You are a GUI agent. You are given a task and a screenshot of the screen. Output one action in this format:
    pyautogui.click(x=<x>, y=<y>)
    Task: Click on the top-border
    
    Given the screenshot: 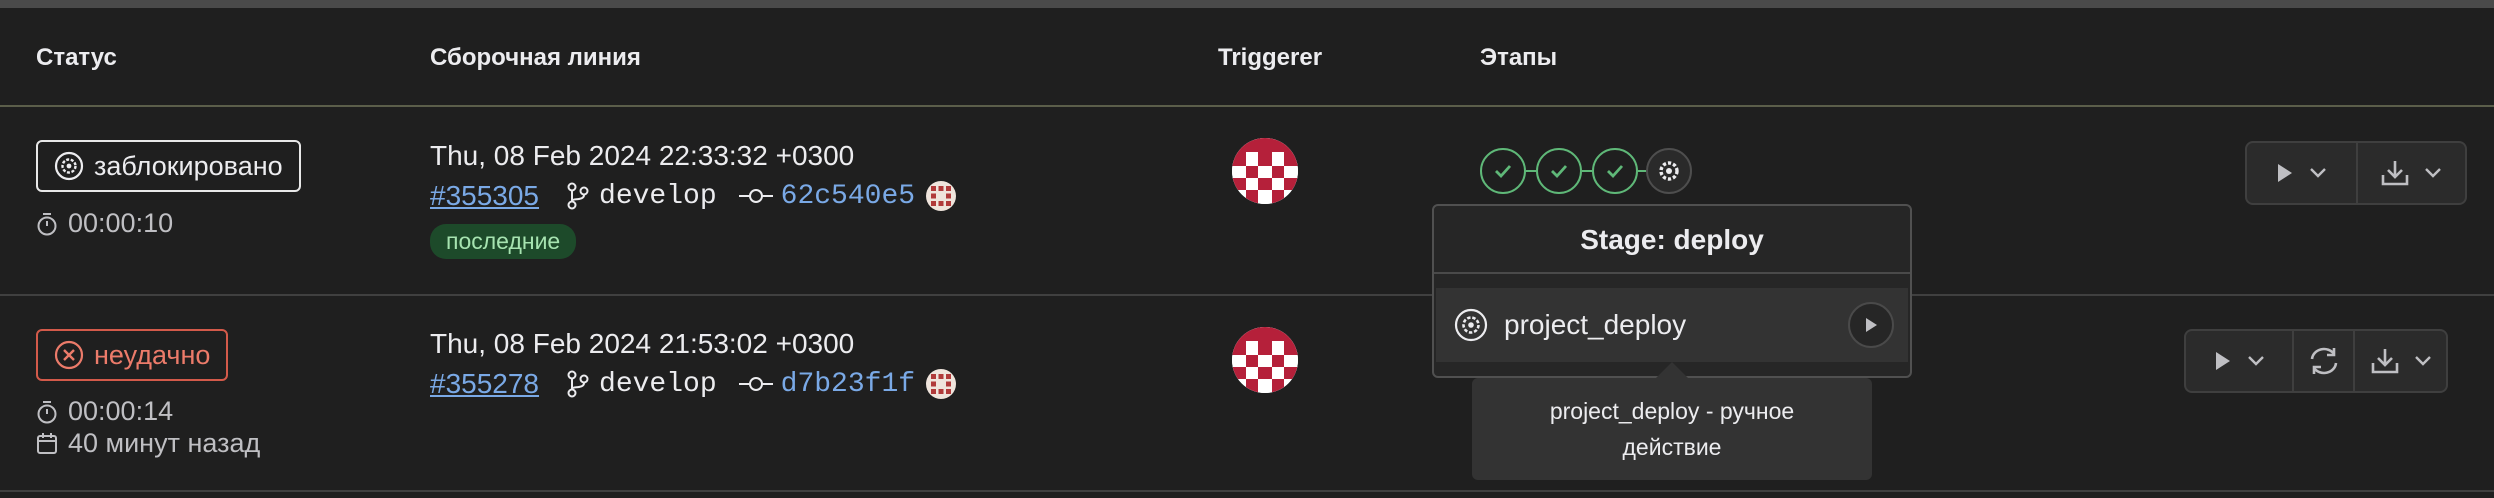 What is the action you would take?
    pyautogui.click(x=1247, y=4)
    